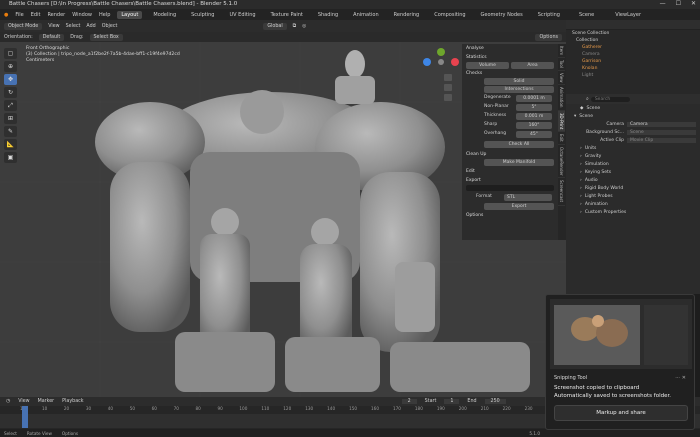 The height and width of the screenshot is (437, 700). I want to click on screenshot-thumbnail, so click(621, 334).